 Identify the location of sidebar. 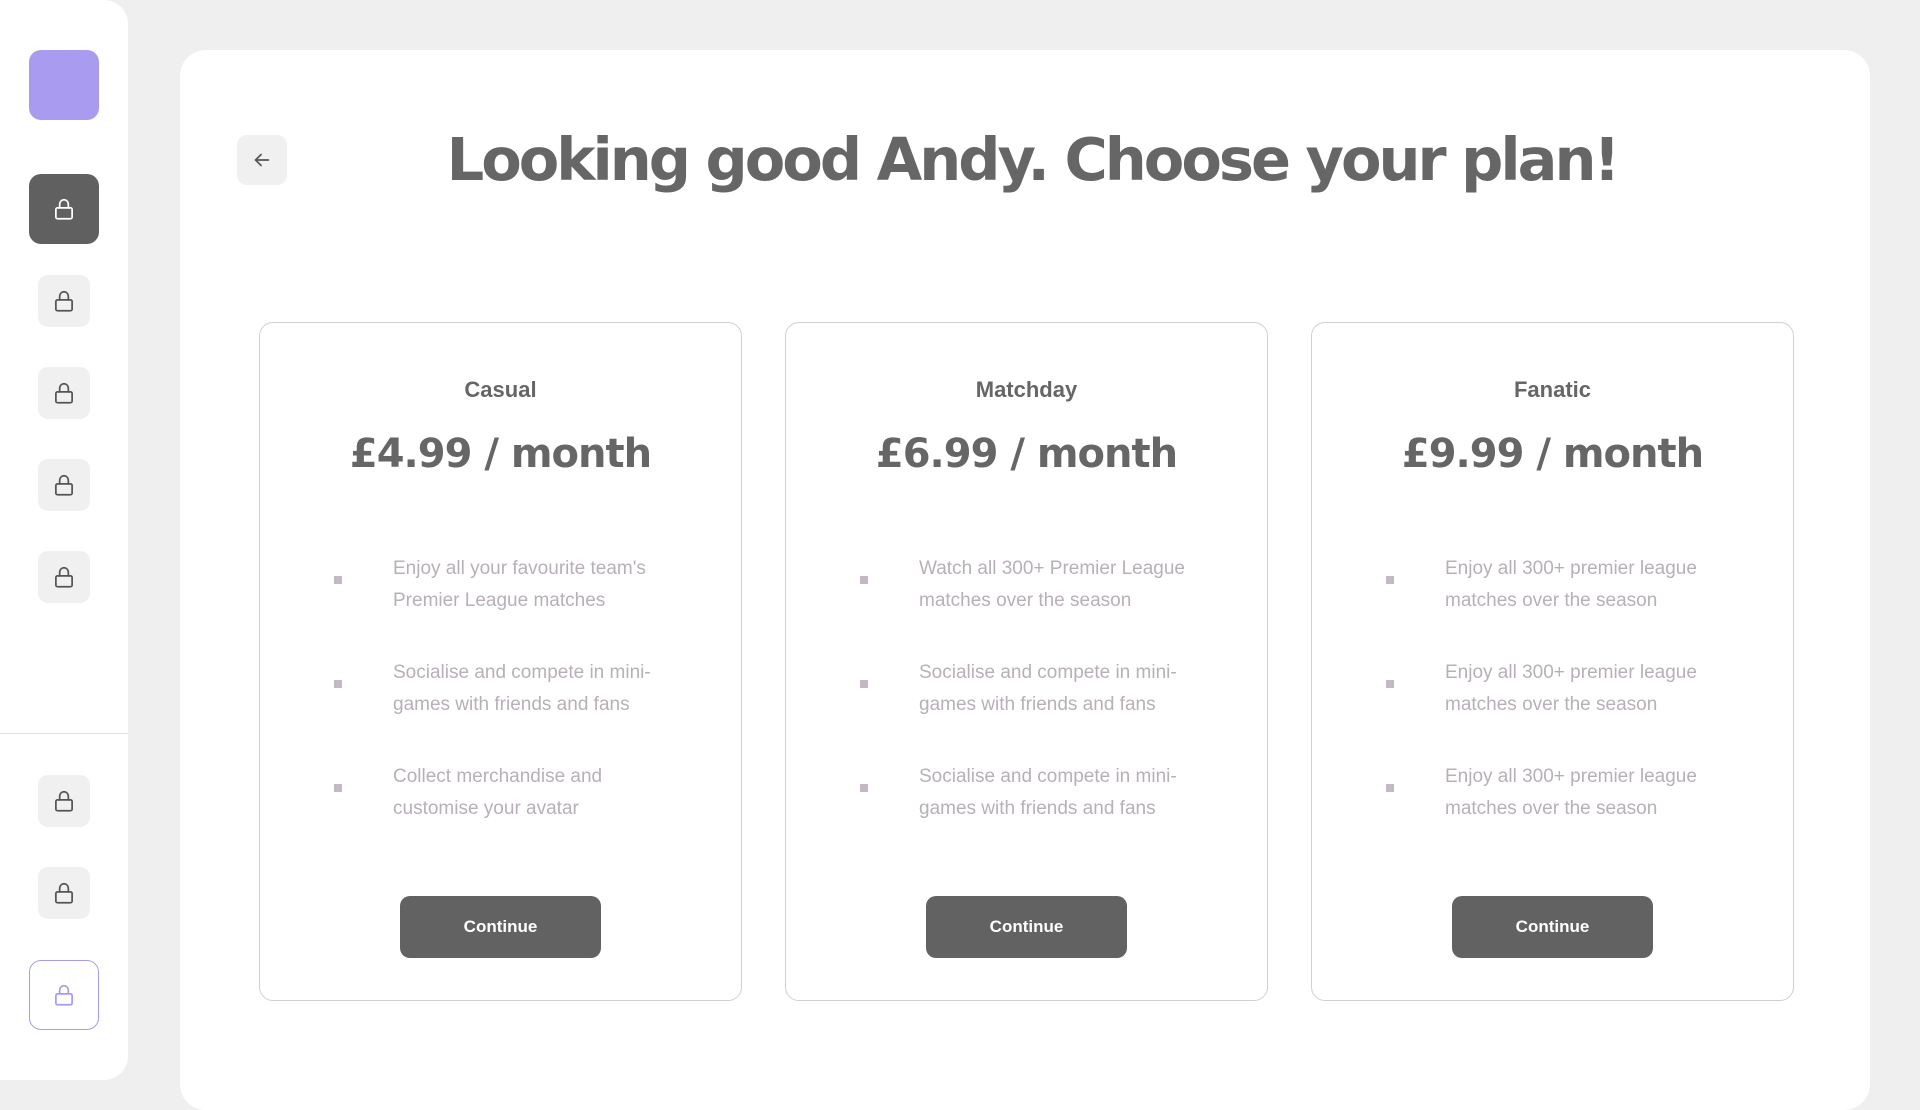
(64, 540).